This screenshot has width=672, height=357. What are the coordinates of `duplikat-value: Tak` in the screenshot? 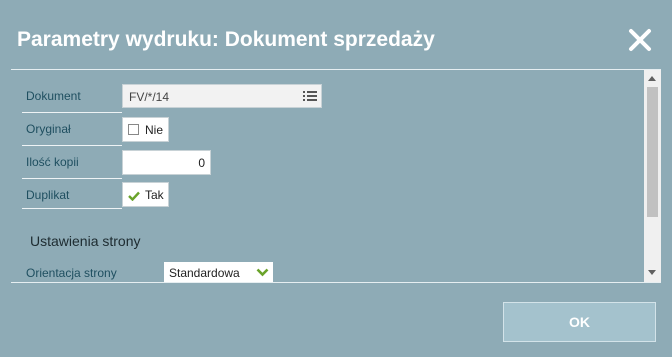 It's located at (154, 195).